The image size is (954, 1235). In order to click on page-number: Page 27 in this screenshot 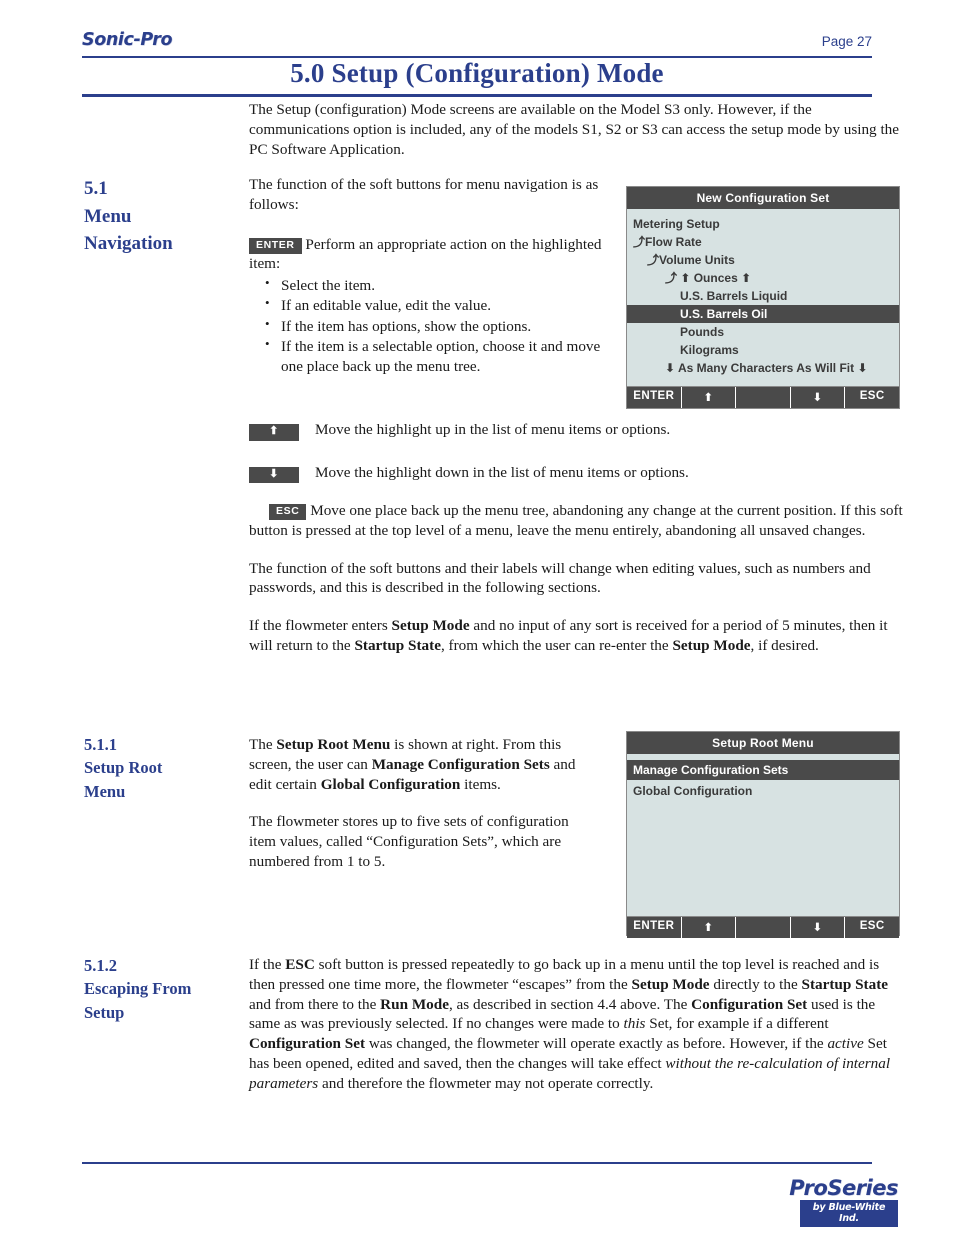, I will do `click(846, 41)`.